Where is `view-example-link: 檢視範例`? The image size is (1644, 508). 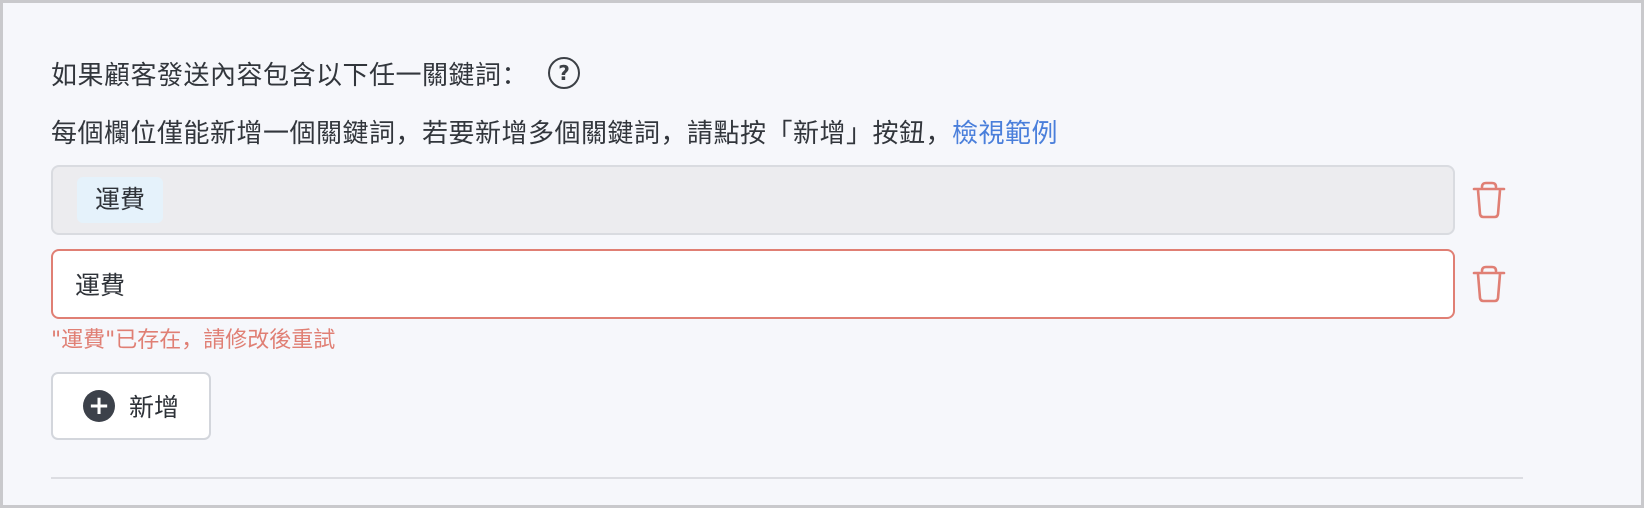 view-example-link: 檢視範例 is located at coordinates (1005, 131).